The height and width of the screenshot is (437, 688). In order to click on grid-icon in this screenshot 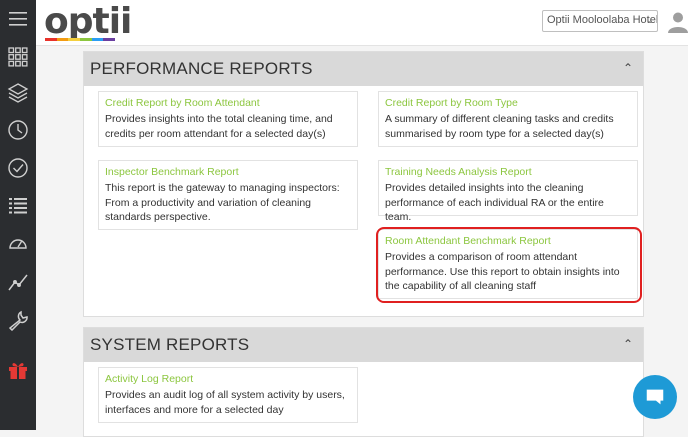, I will do `click(18, 56)`.